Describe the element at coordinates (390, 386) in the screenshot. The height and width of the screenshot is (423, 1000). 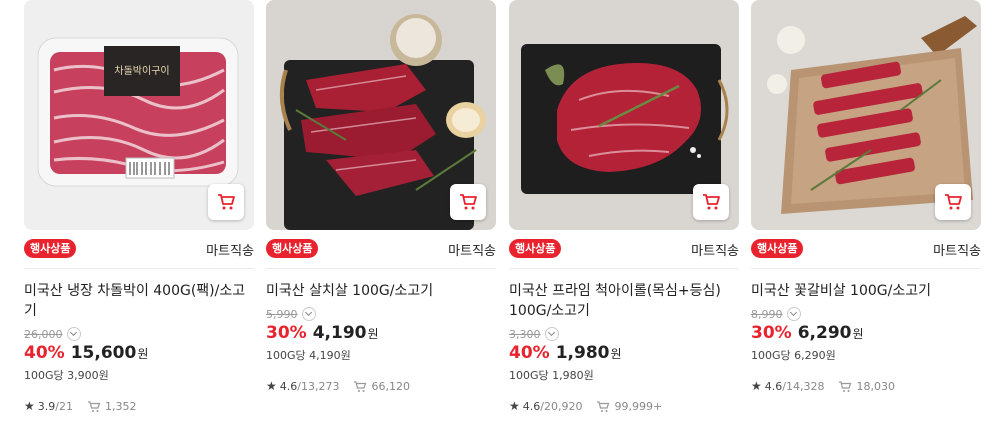
I see `cart-count: 66,120` at that location.